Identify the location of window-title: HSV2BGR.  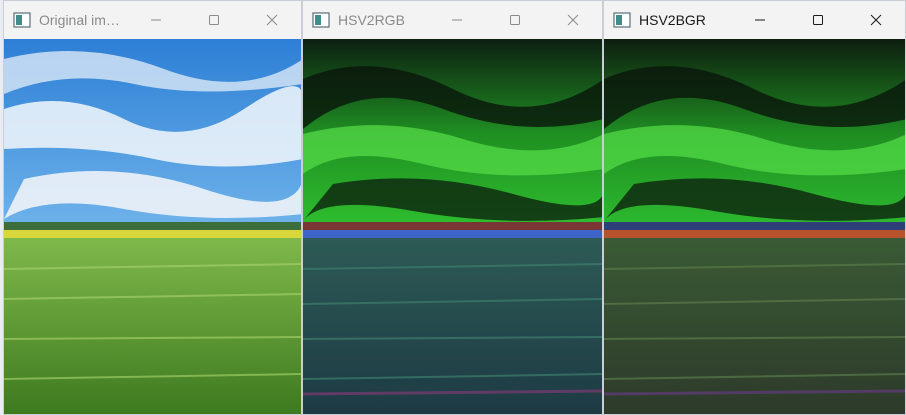
(672, 20).